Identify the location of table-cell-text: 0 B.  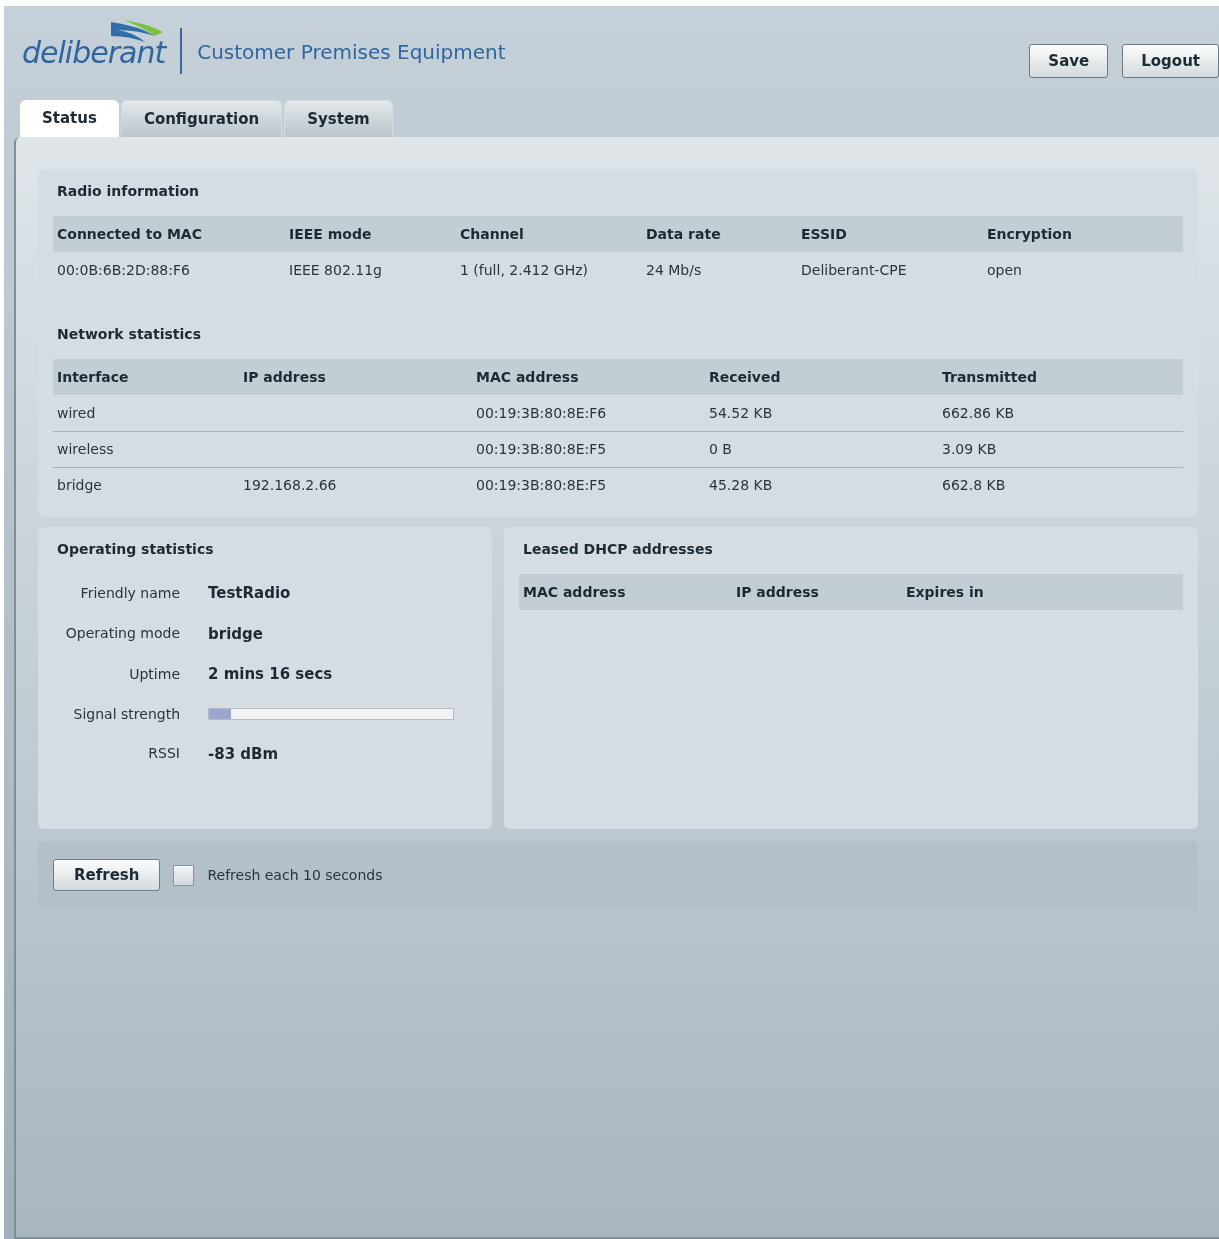
(720, 449).